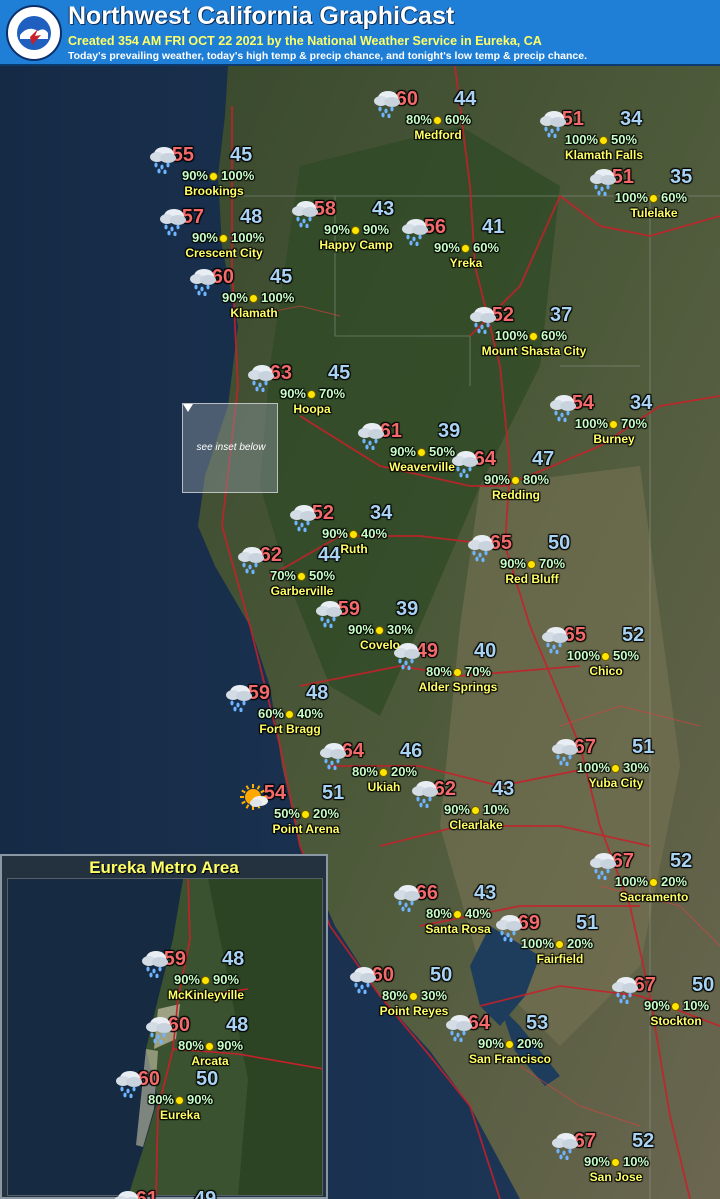 The image size is (720, 1199). I want to click on city-forecast: 62 44 70% 50% Garberville, so click(301, 575).